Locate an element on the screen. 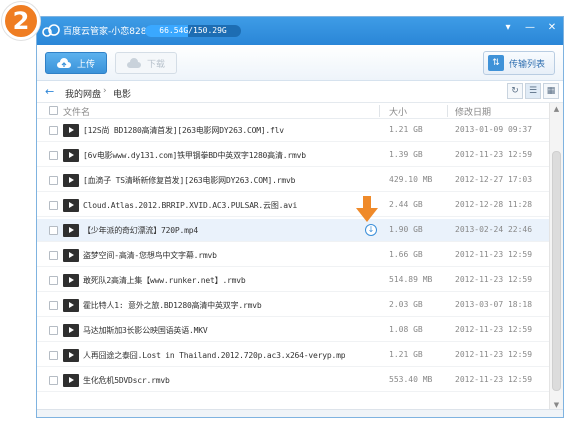 The width and height of the screenshot is (574, 421). step-number-badge: 2 is located at coordinates (21, 21).